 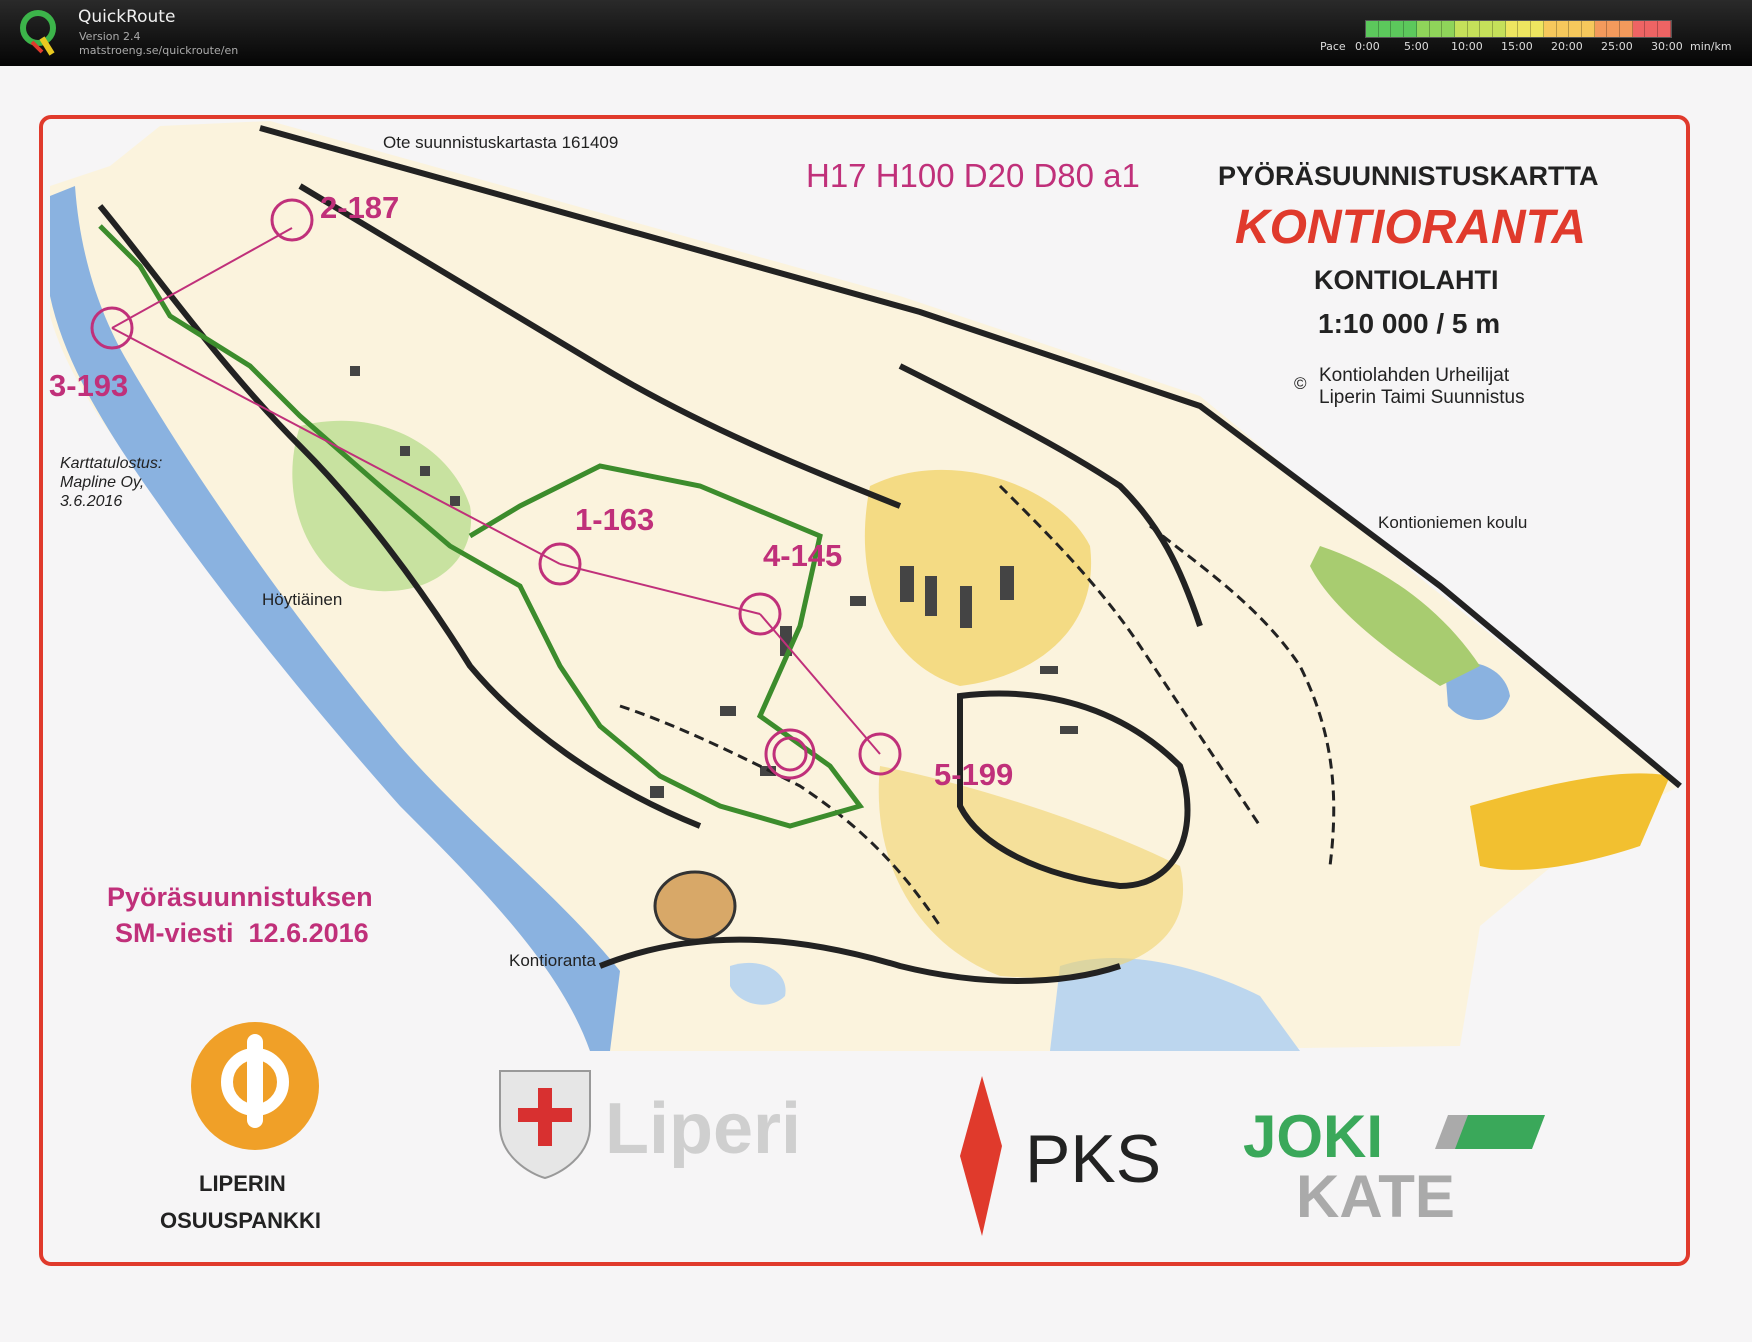 What do you see at coordinates (255, 1081) in the screenshot?
I see `op-logo-stem` at bounding box center [255, 1081].